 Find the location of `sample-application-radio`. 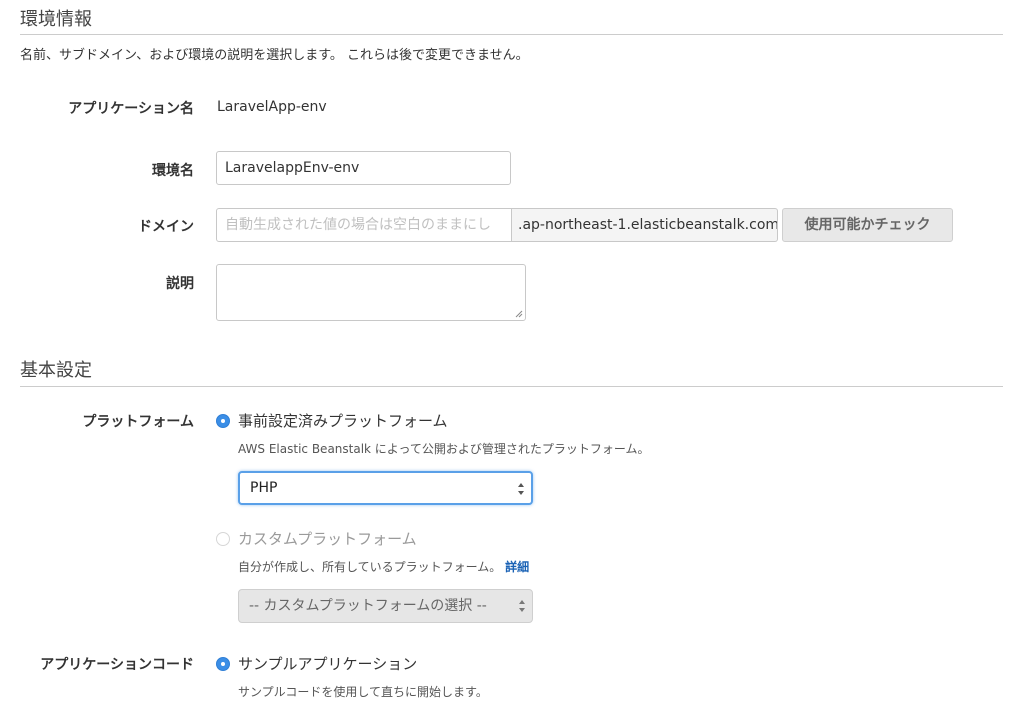

sample-application-radio is located at coordinates (223, 664).